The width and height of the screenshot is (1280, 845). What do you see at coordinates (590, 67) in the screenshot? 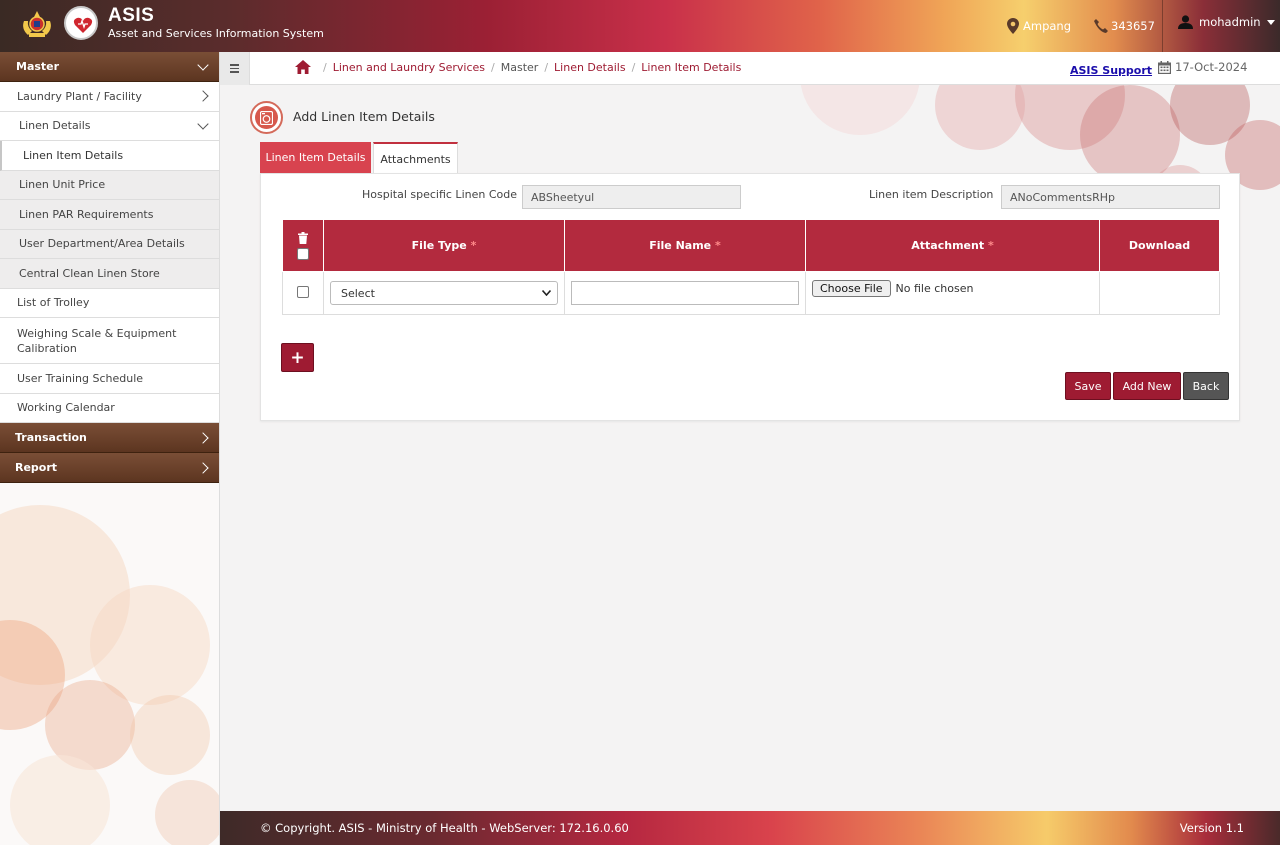
I see `breadcrumb-item: Linen Details` at bounding box center [590, 67].